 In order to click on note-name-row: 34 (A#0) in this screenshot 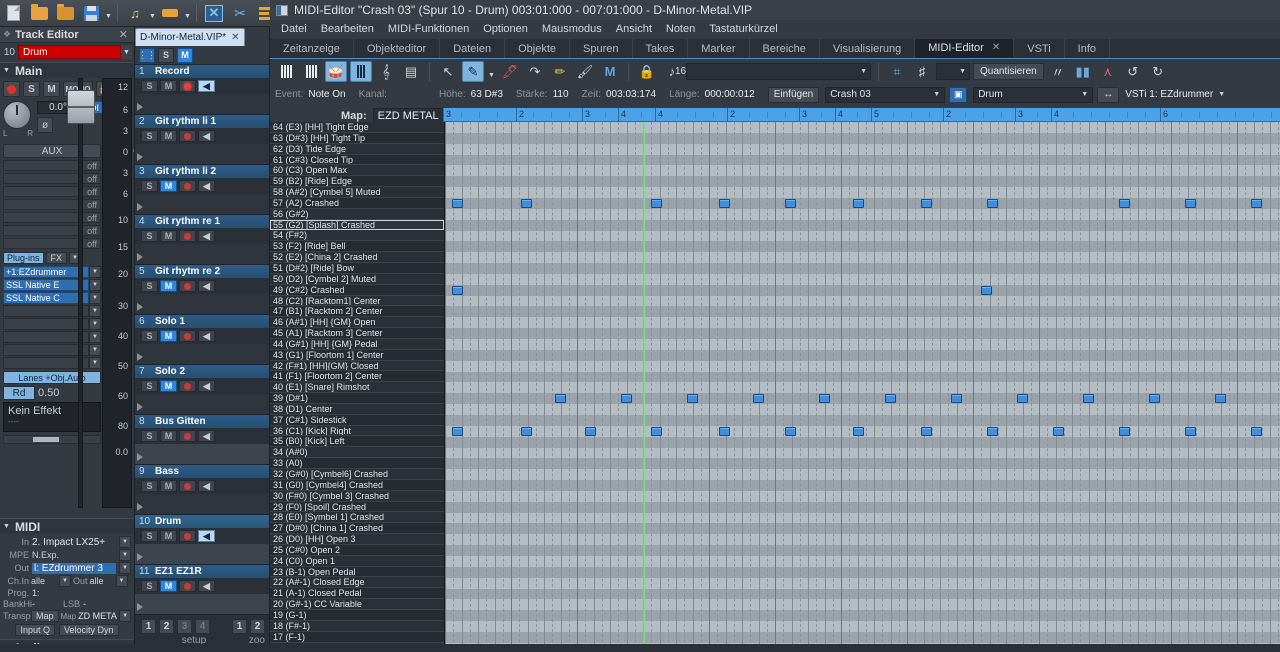, I will do `click(357, 453)`.